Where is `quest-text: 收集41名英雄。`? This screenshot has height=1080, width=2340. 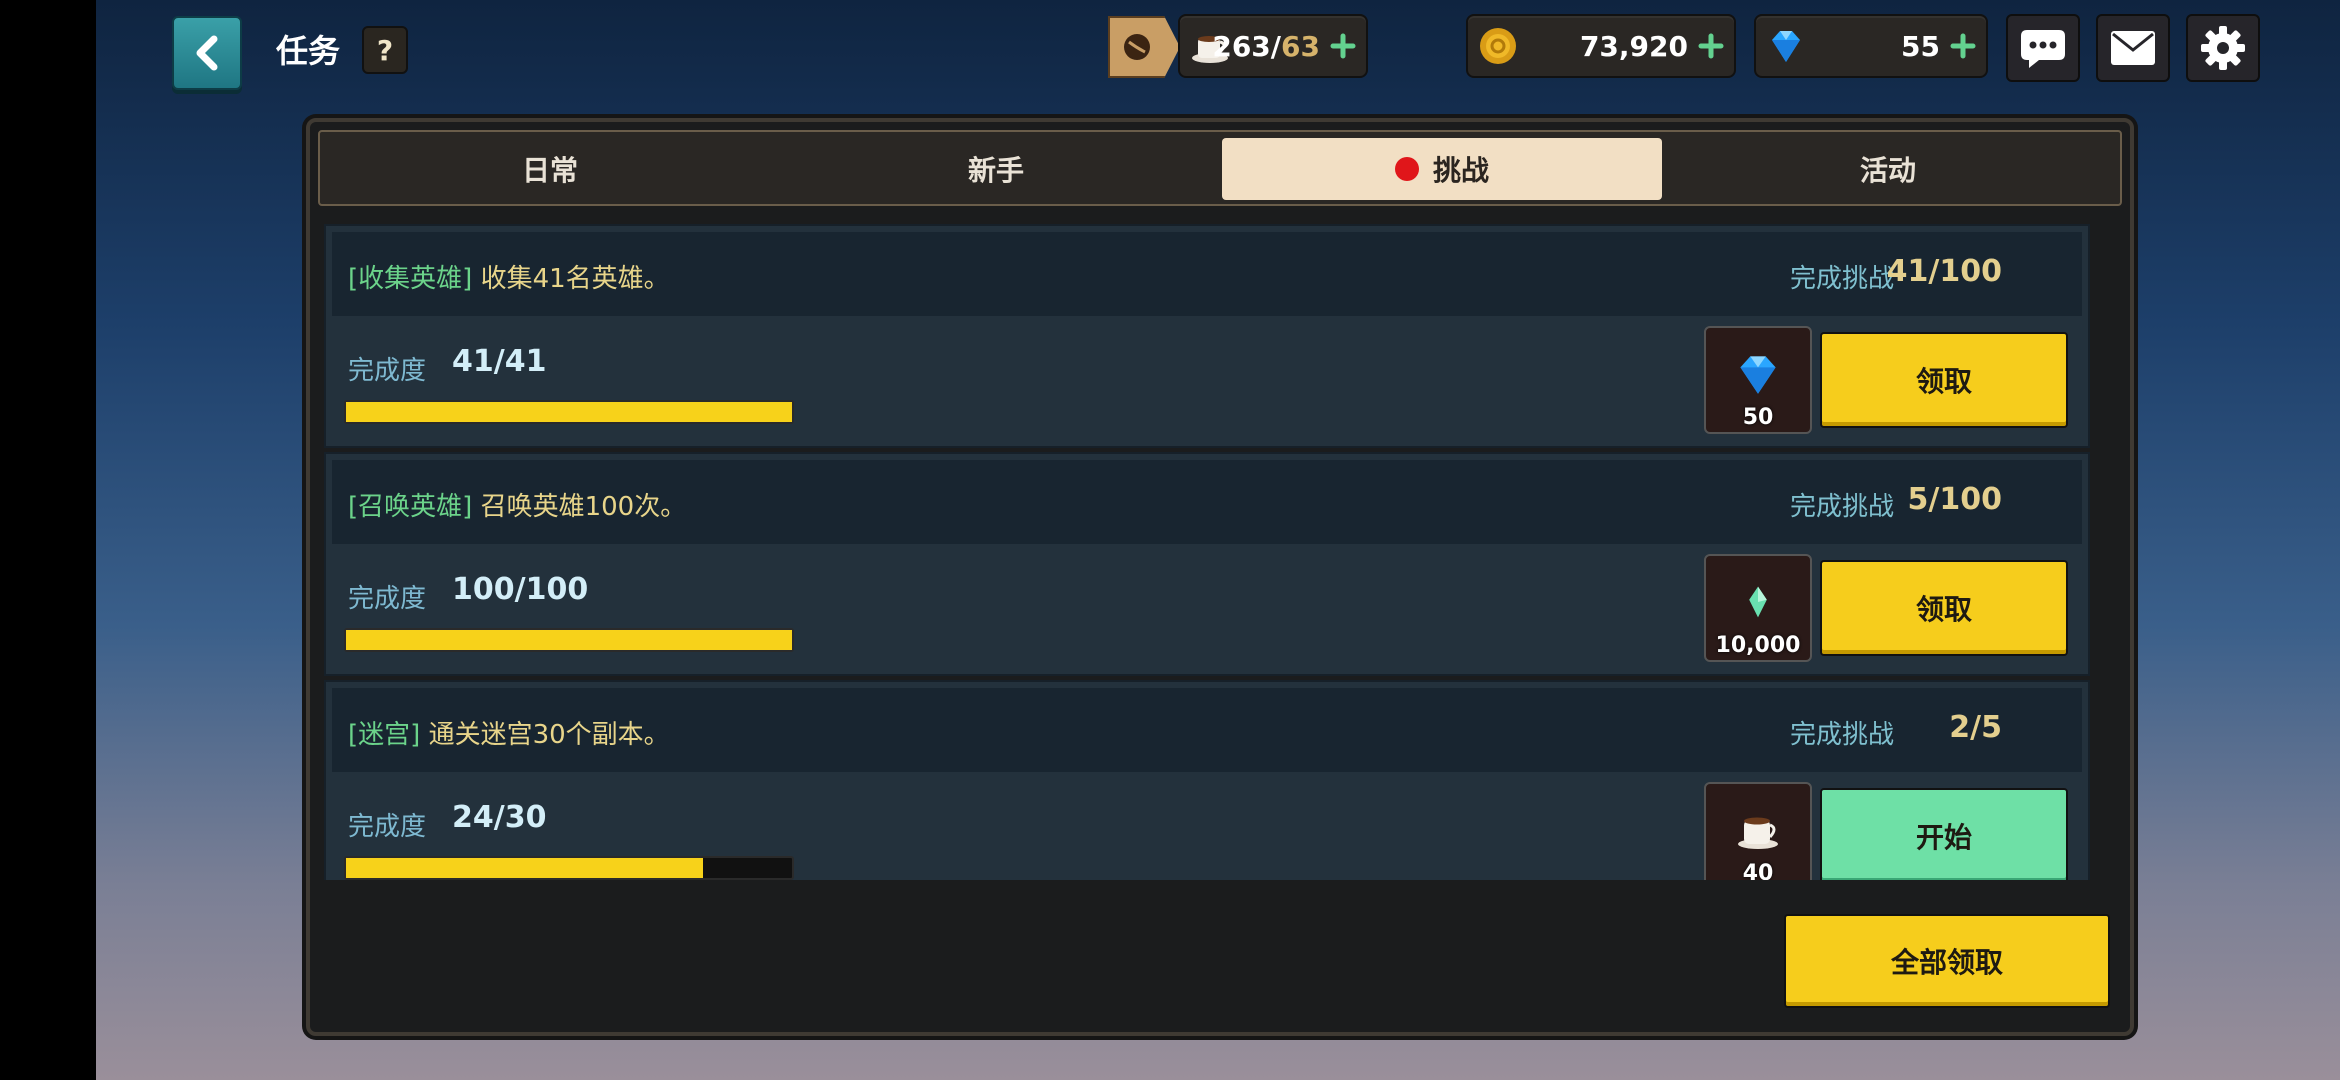
quest-text: 收集41名英雄。 is located at coordinates (575, 279).